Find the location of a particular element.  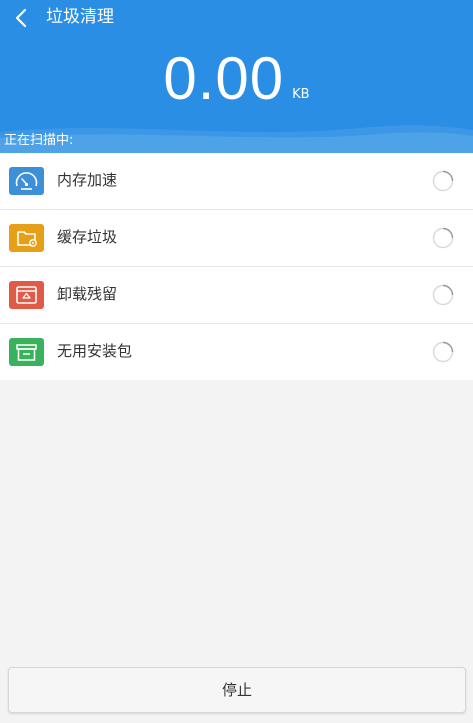

list-item-label: 卸载残留 is located at coordinates (87, 294).